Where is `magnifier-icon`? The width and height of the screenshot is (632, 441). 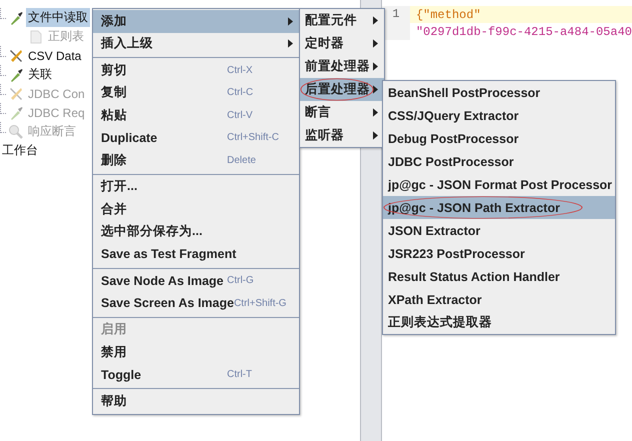
magnifier-icon is located at coordinates (16, 132).